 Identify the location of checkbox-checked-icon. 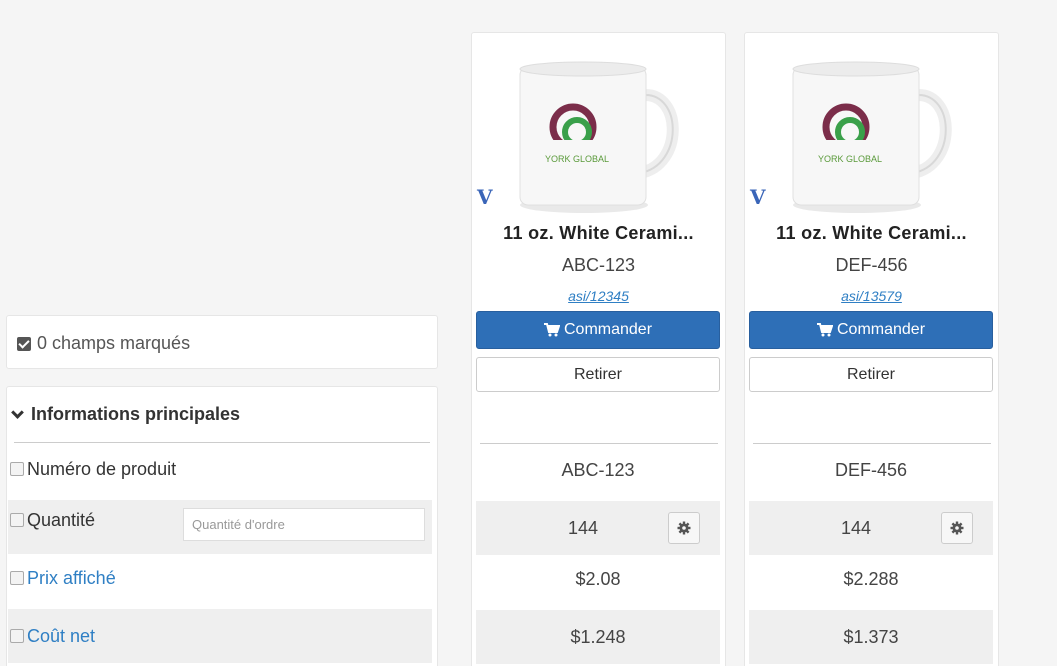
(24, 343).